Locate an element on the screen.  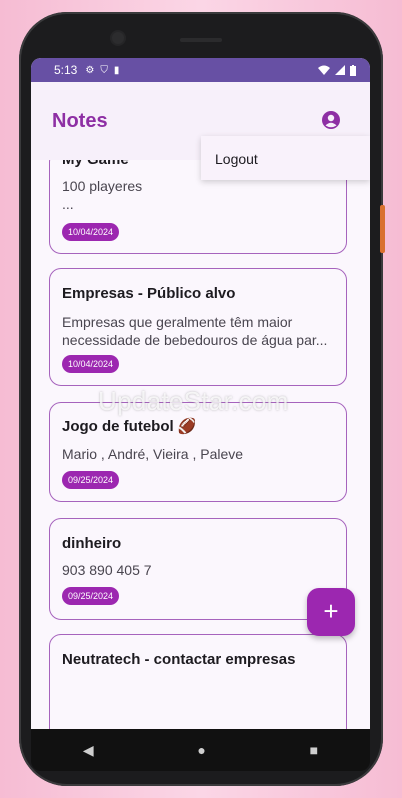
account-circle-icon is located at coordinates (331, 120).